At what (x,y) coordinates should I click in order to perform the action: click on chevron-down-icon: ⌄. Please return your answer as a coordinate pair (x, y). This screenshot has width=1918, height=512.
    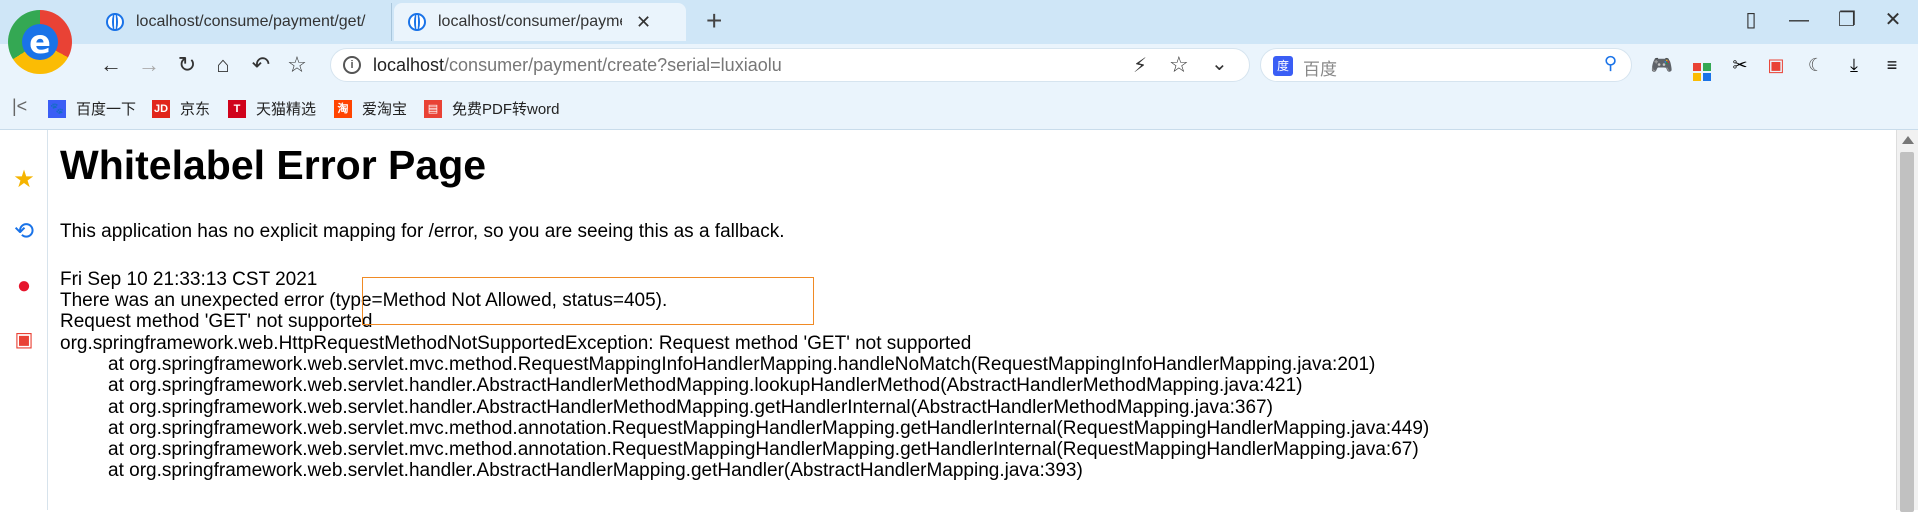
    Looking at the image, I should click on (1219, 63).